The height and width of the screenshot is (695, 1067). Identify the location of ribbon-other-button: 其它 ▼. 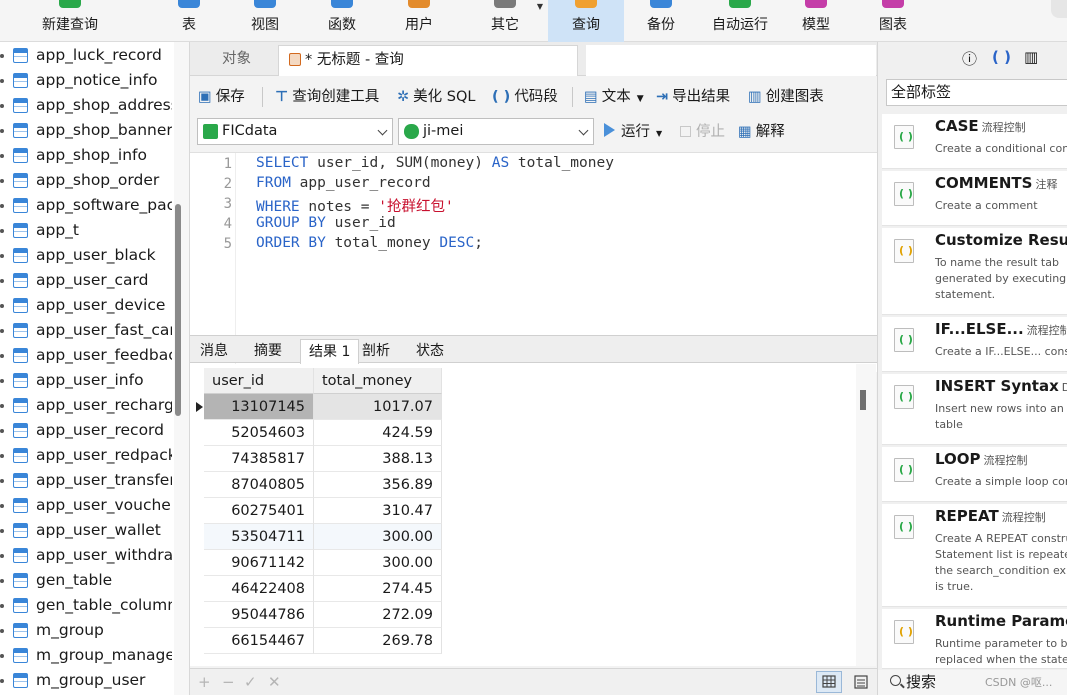
(510, 21).